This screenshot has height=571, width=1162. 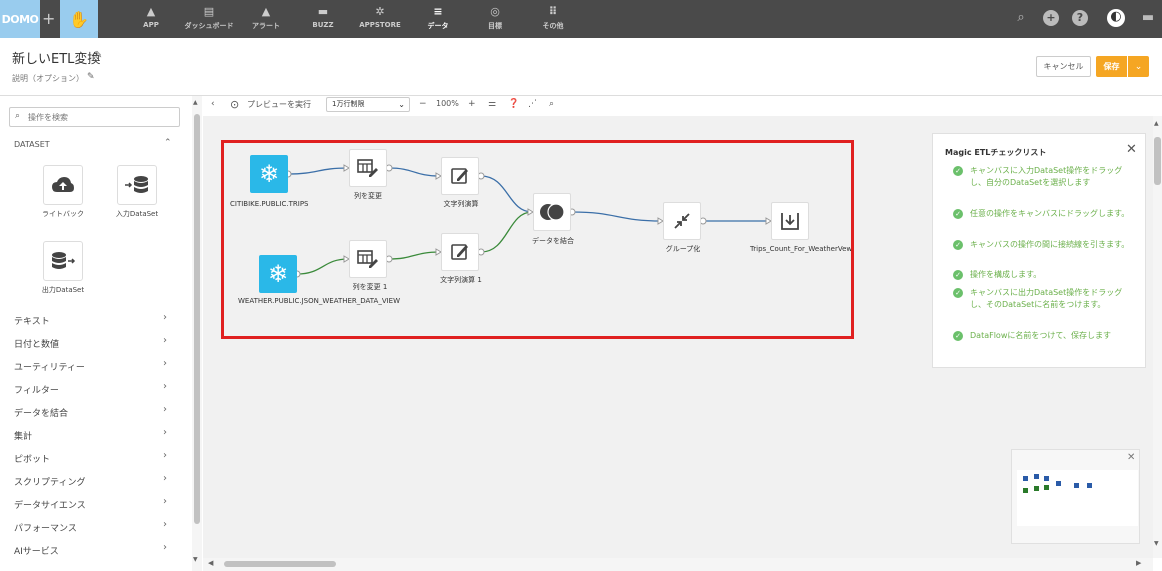 I want to click on checklist-item-text: キャンバスに入力DataSet操作をドラッグし、自分のDataSetを選択します, so click(x=1046, y=176).